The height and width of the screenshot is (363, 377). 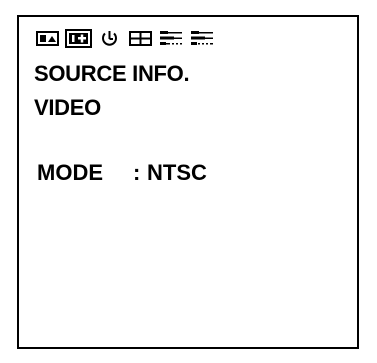 I want to click on picture-adjust-icon, so click(x=47, y=38).